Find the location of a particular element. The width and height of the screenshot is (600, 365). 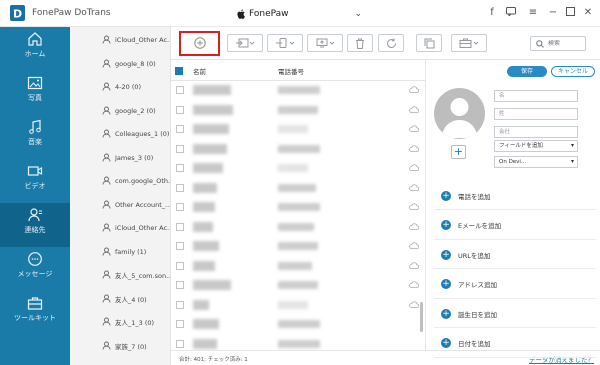

add-field-label: Eメールを追加 is located at coordinates (480, 226).